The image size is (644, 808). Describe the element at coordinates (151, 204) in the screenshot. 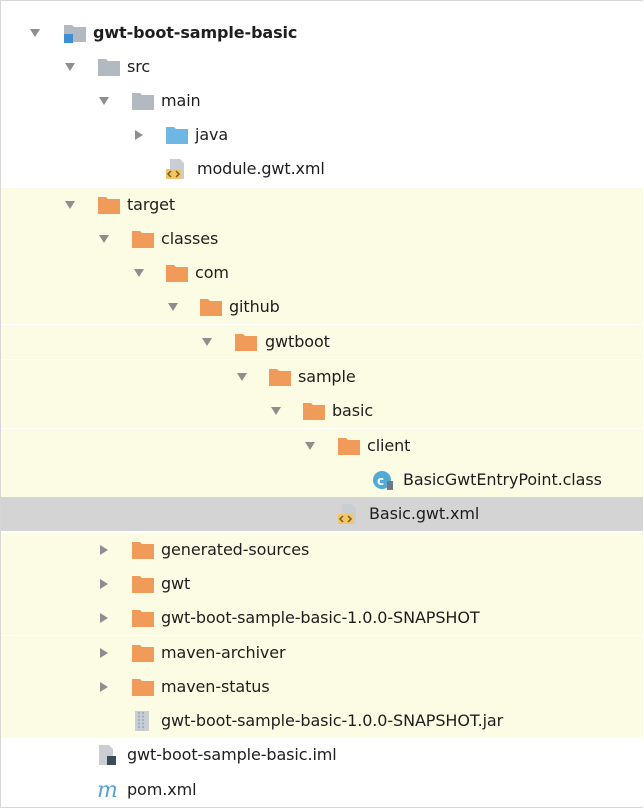

I see `tree-item-label: target` at that location.